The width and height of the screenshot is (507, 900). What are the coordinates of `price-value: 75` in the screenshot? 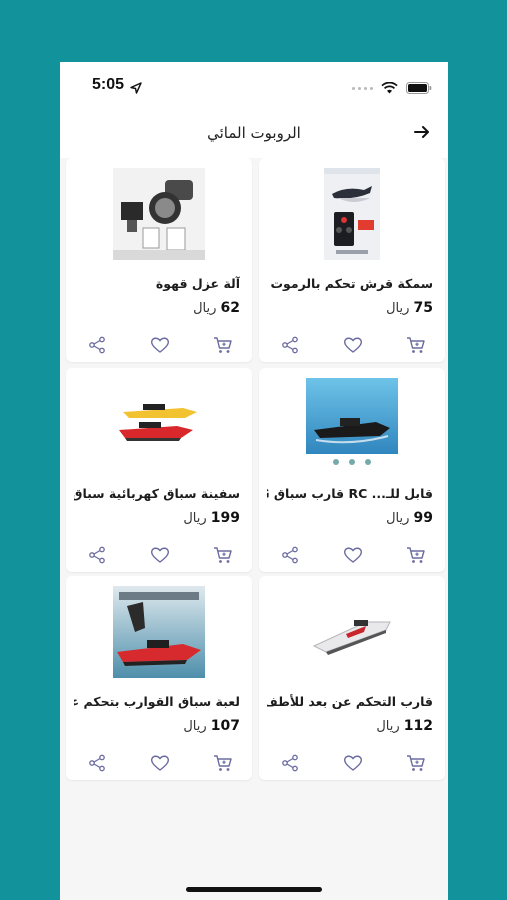 It's located at (423, 308).